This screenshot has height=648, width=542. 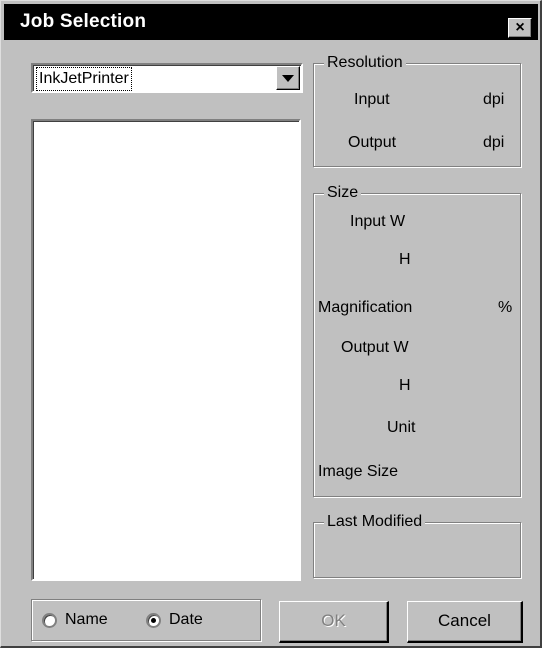 I want to click on radio-unchecked-icon, so click(x=49, y=620).